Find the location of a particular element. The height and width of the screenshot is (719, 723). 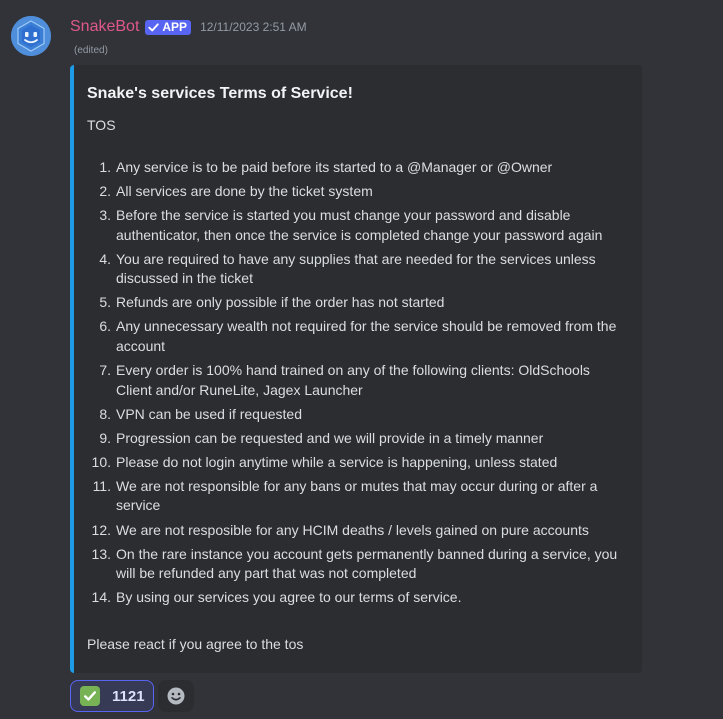

edited-indicator: (edited) is located at coordinates (91, 50).